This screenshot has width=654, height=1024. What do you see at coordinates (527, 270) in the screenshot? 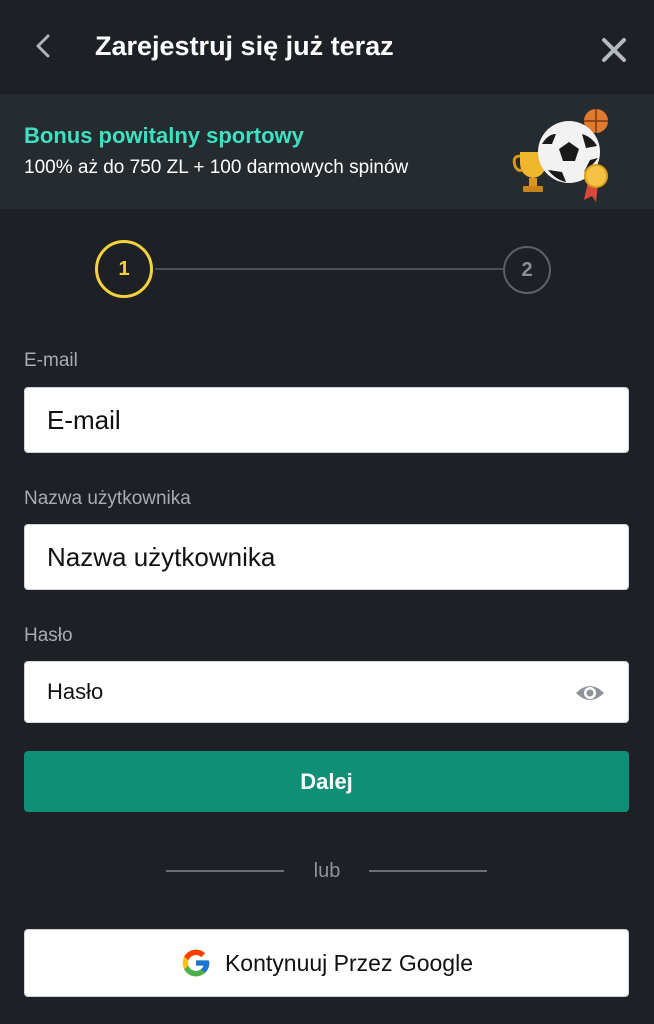
I see `step-2-indicator: 2` at bounding box center [527, 270].